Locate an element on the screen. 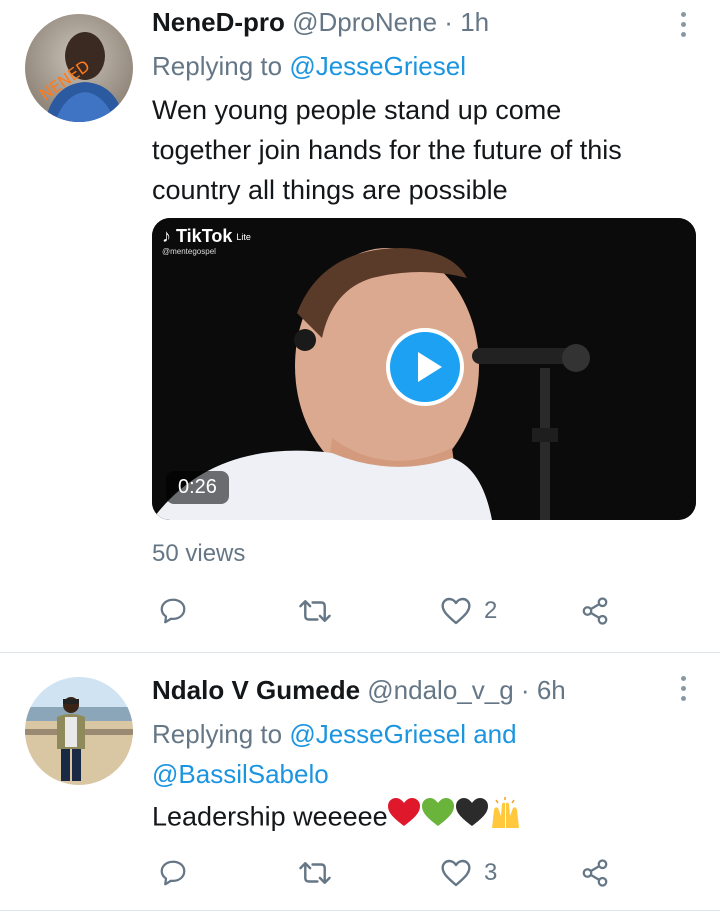 This screenshot has height=914, width=720. avatar: NENED is located at coordinates (79, 68).